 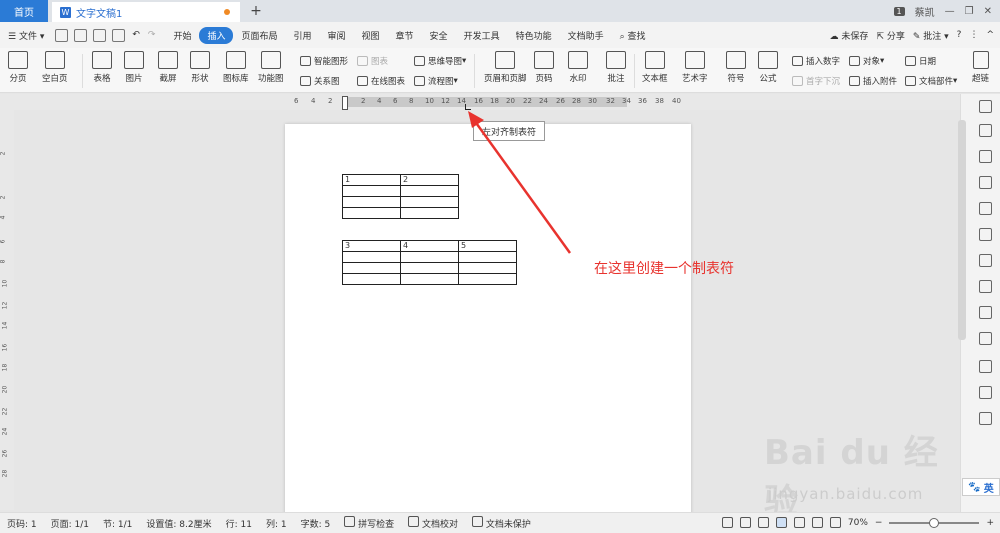 What do you see at coordinates (102, 67) in the screenshot?
I see `table-button: 表格` at bounding box center [102, 67].